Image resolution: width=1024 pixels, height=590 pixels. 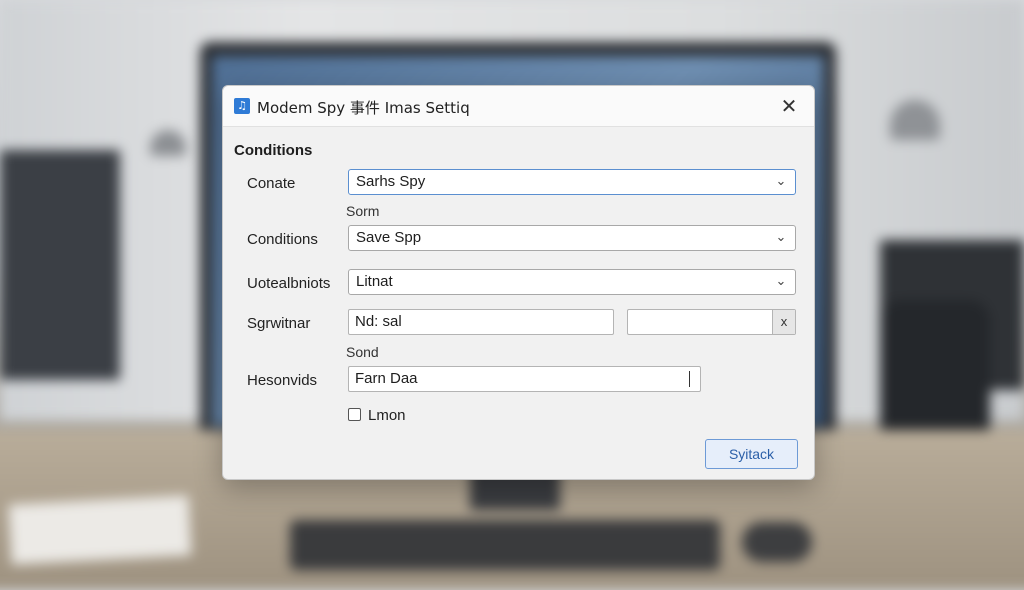 I want to click on conate-value: Sarhs Spy, so click(x=391, y=181).